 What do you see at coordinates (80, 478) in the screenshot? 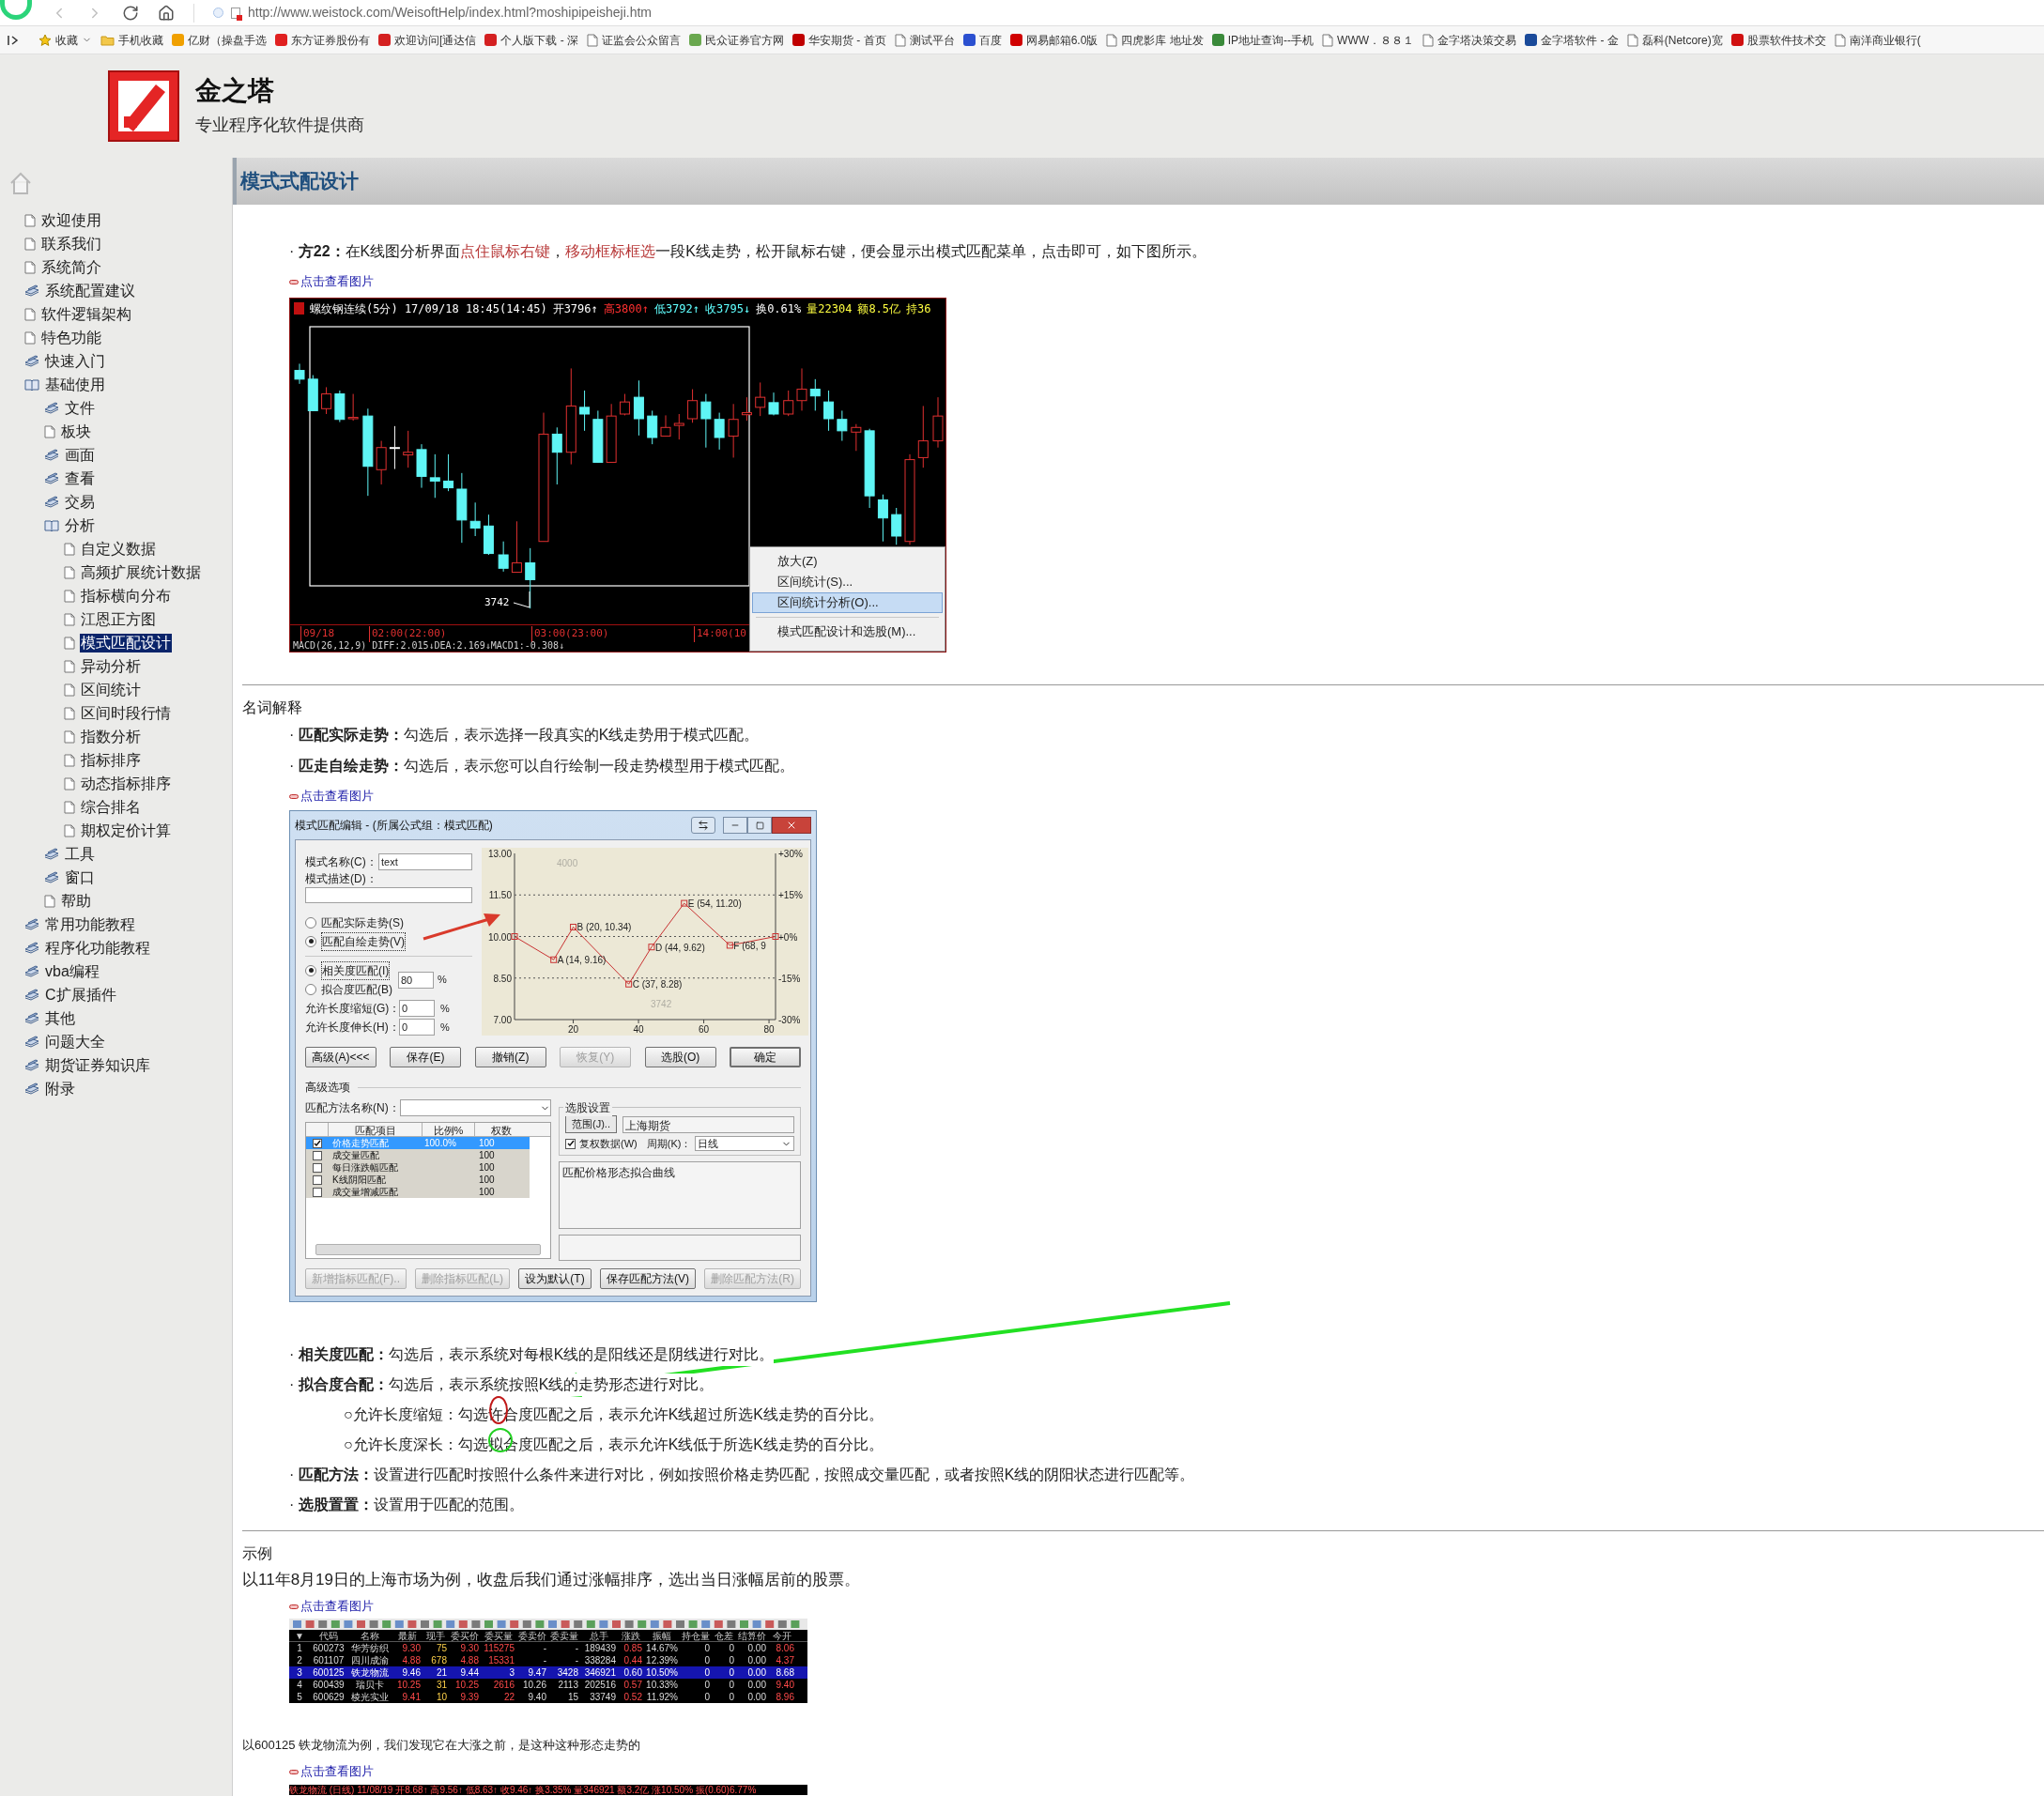
I see `nav-link: 查看` at bounding box center [80, 478].